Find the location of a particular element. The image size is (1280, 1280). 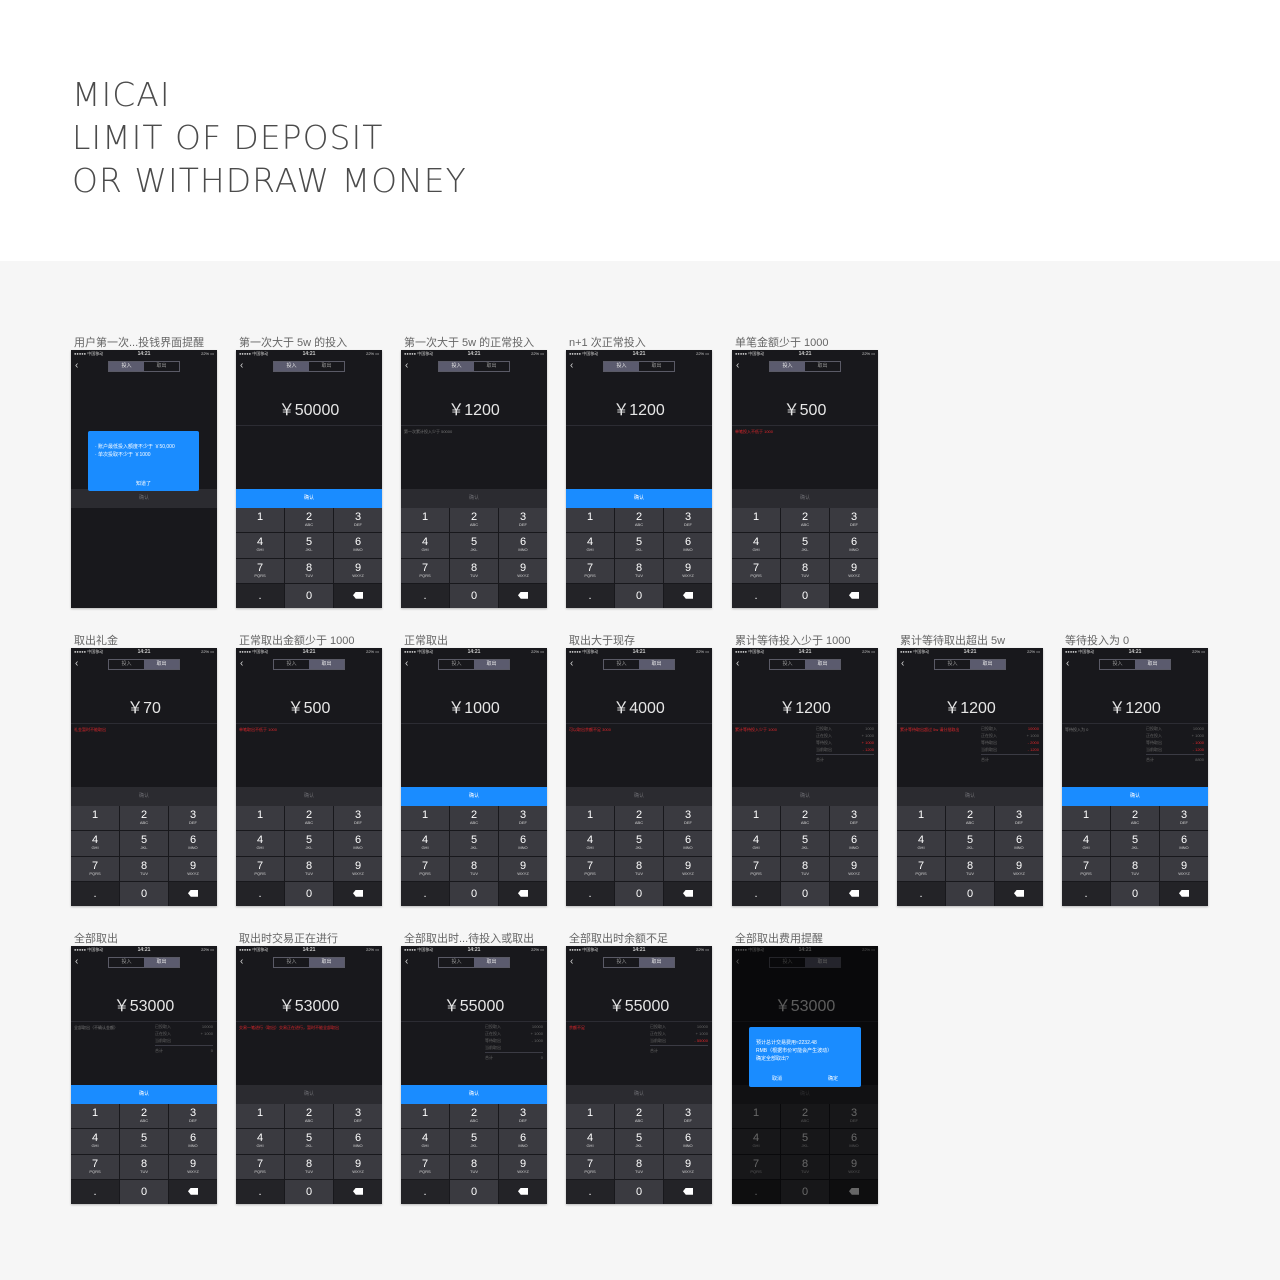

alert-ok-button: 知道了 is located at coordinates (143, 483).